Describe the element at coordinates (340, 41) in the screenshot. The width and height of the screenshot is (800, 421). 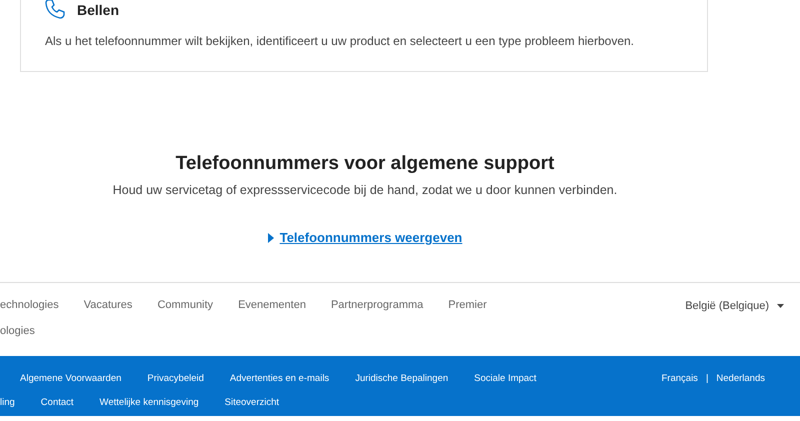
I see `card-text: Als u het telefoonnummer wilt bekijken, identificeert u uw product en selecteert u een type probleem hierboven.` at that location.